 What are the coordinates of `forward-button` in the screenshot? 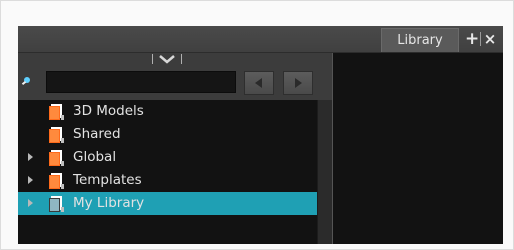 It's located at (298, 83).